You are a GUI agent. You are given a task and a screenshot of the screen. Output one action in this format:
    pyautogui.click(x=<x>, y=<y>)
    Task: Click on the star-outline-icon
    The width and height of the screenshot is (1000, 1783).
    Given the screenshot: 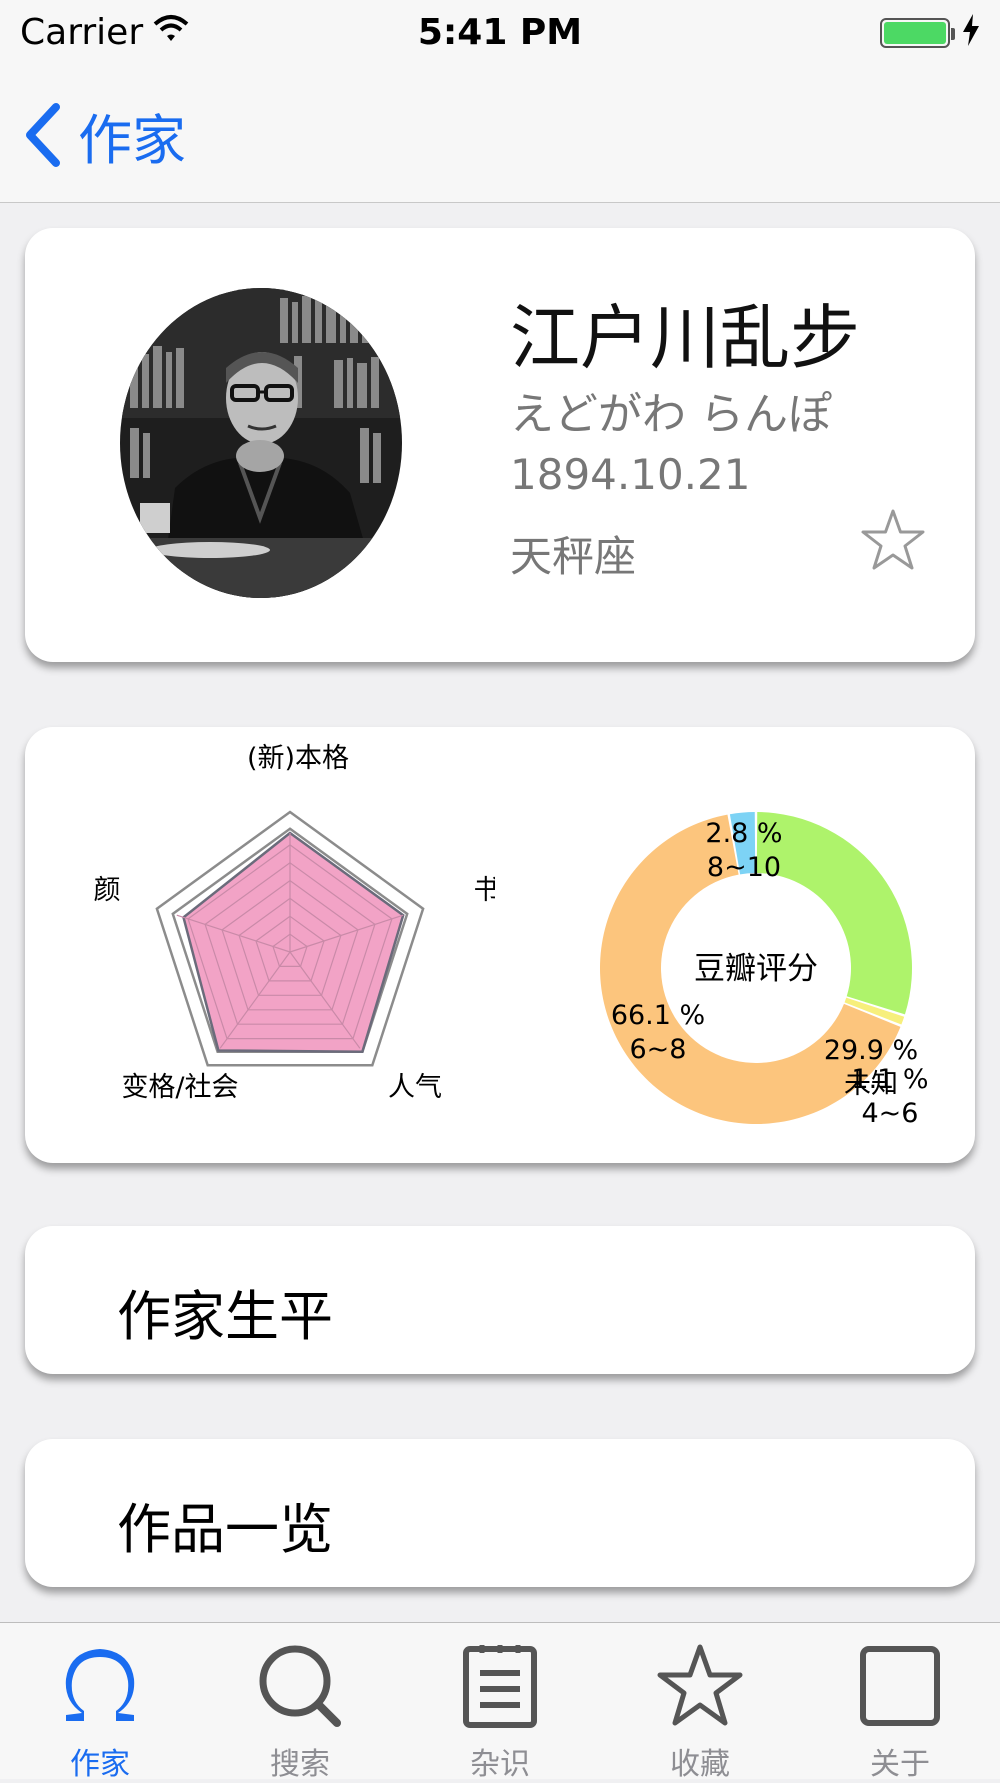 What is the action you would take?
    pyautogui.click(x=893, y=539)
    